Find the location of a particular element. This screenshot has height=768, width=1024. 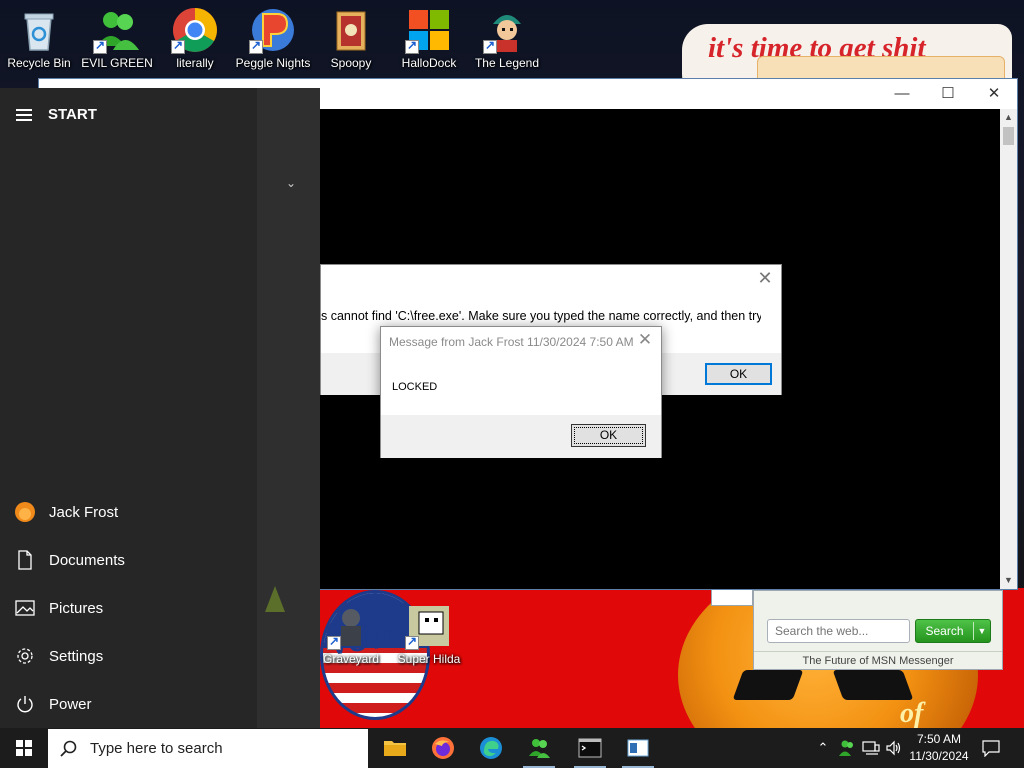

taskbar-search-placeholder: Type here to search is located at coordinates (156, 748).